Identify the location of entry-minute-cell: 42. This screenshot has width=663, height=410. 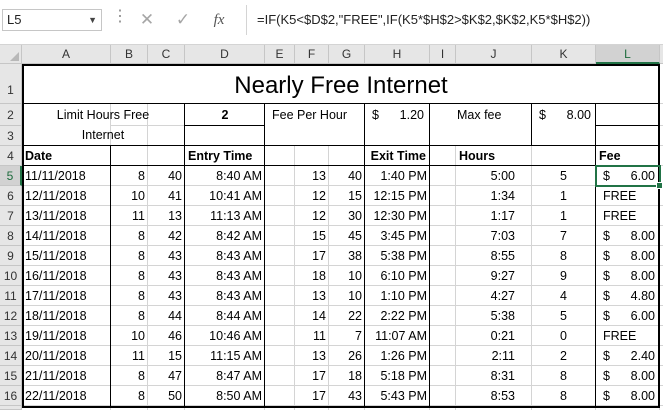
(166, 236).